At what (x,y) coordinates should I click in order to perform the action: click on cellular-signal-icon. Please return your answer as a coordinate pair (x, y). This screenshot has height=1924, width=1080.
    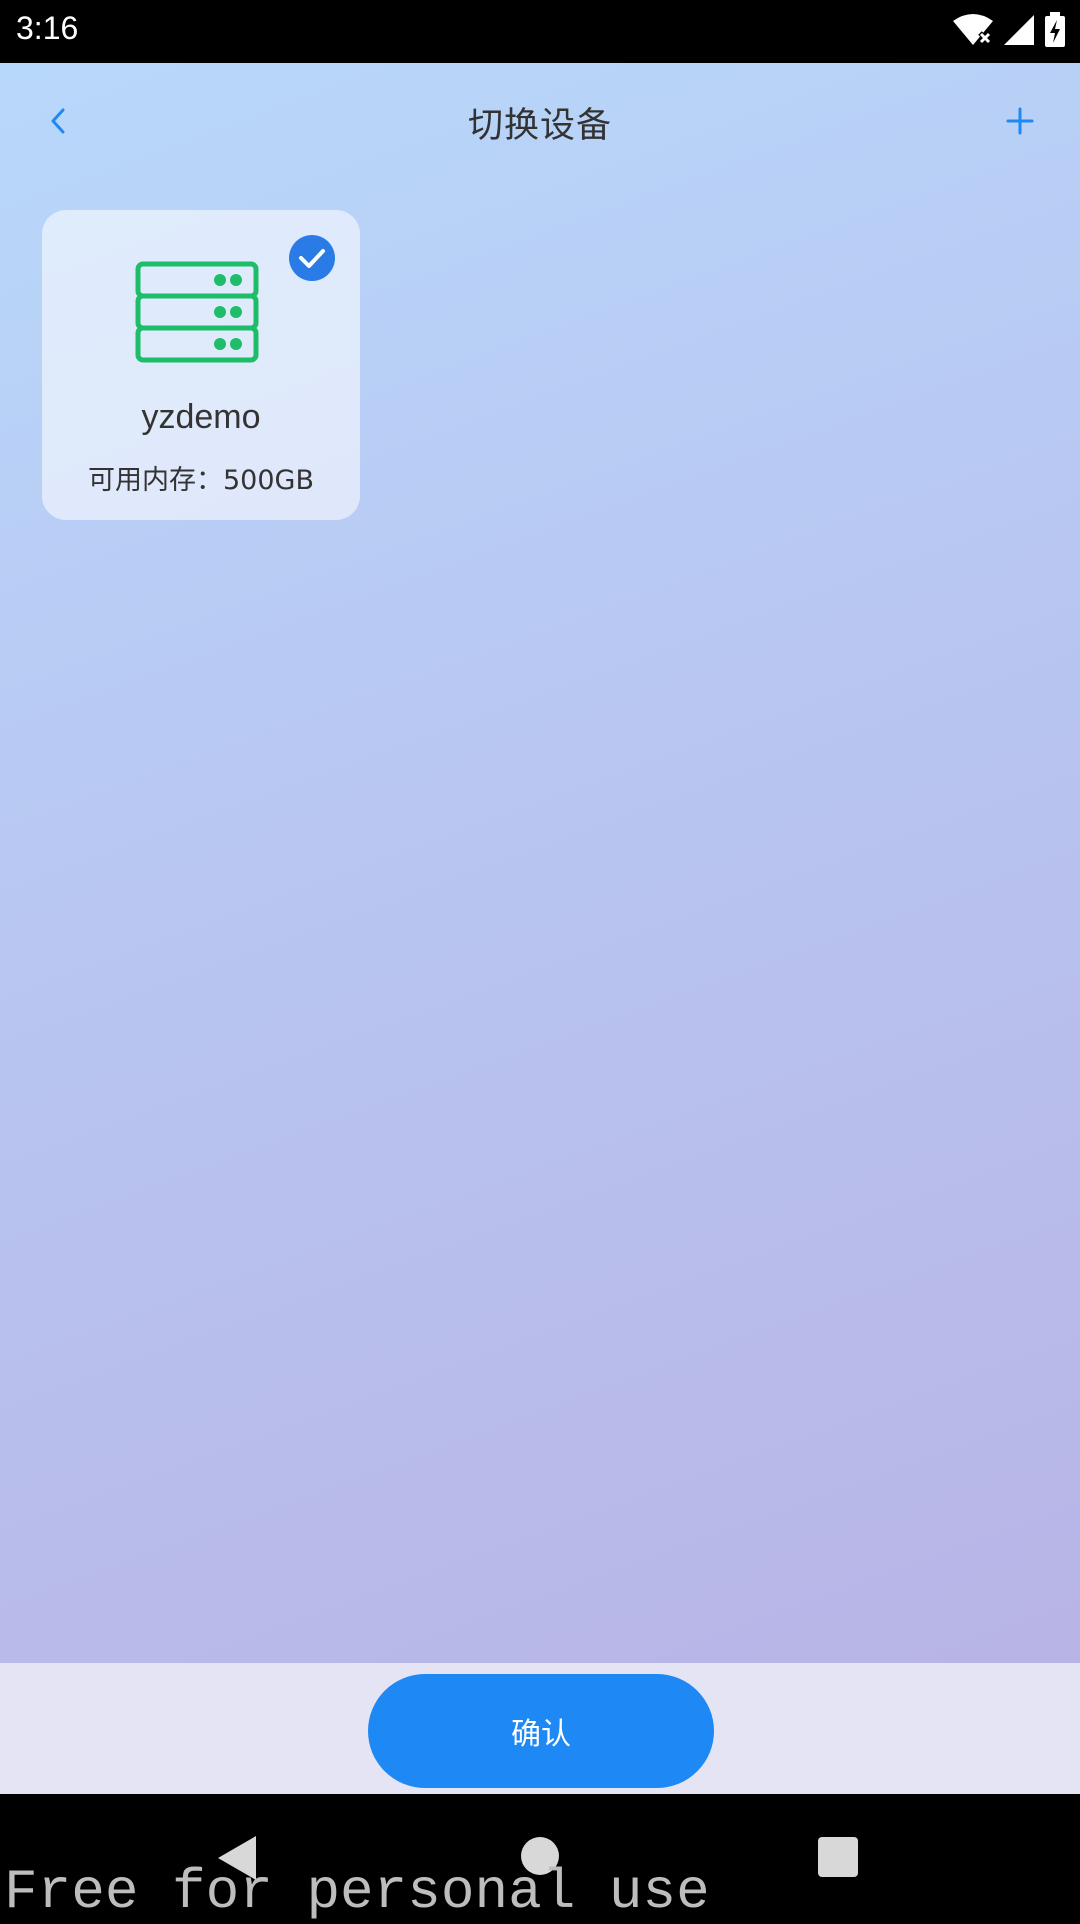
    Looking at the image, I should click on (1019, 32).